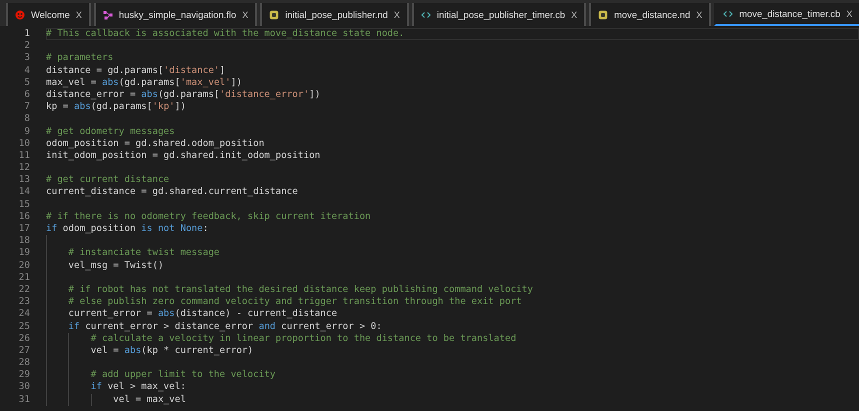 The height and width of the screenshot is (411, 859). What do you see at coordinates (108, 180) in the screenshot?
I see `code-line: # get current distance` at bounding box center [108, 180].